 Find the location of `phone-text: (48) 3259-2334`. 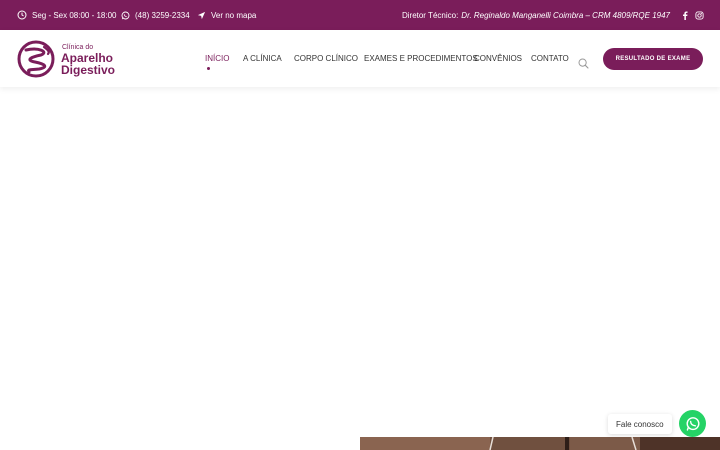

phone-text: (48) 3259-2334 is located at coordinates (162, 15).